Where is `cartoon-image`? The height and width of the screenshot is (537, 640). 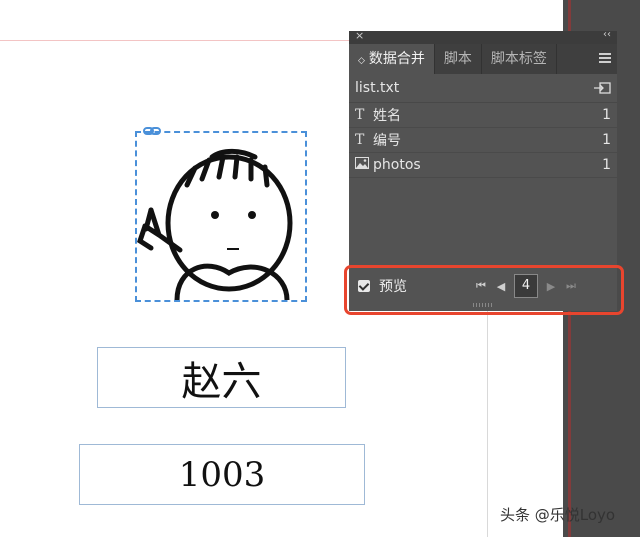 cartoon-image is located at coordinates (215, 225).